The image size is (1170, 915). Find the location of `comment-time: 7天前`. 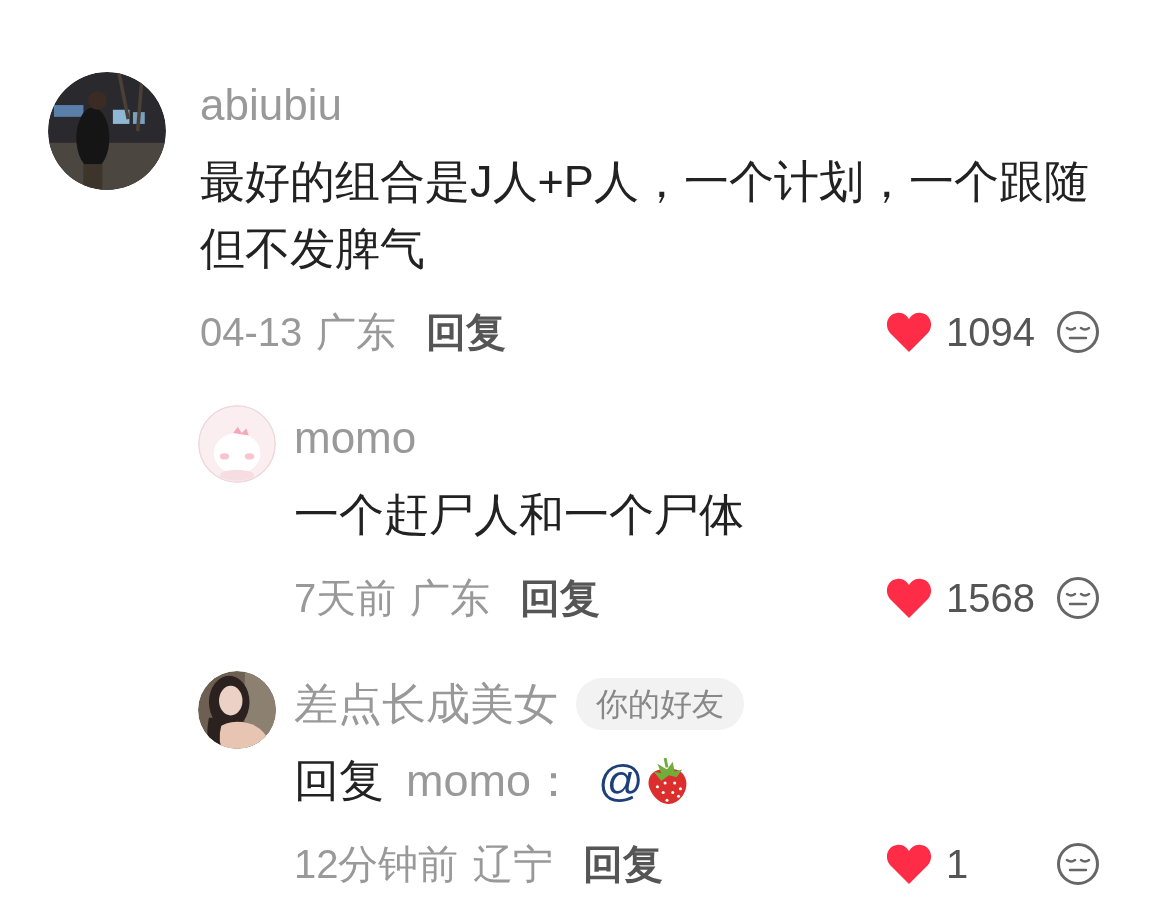

comment-time: 7天前 is located at coordinates (345, 598).